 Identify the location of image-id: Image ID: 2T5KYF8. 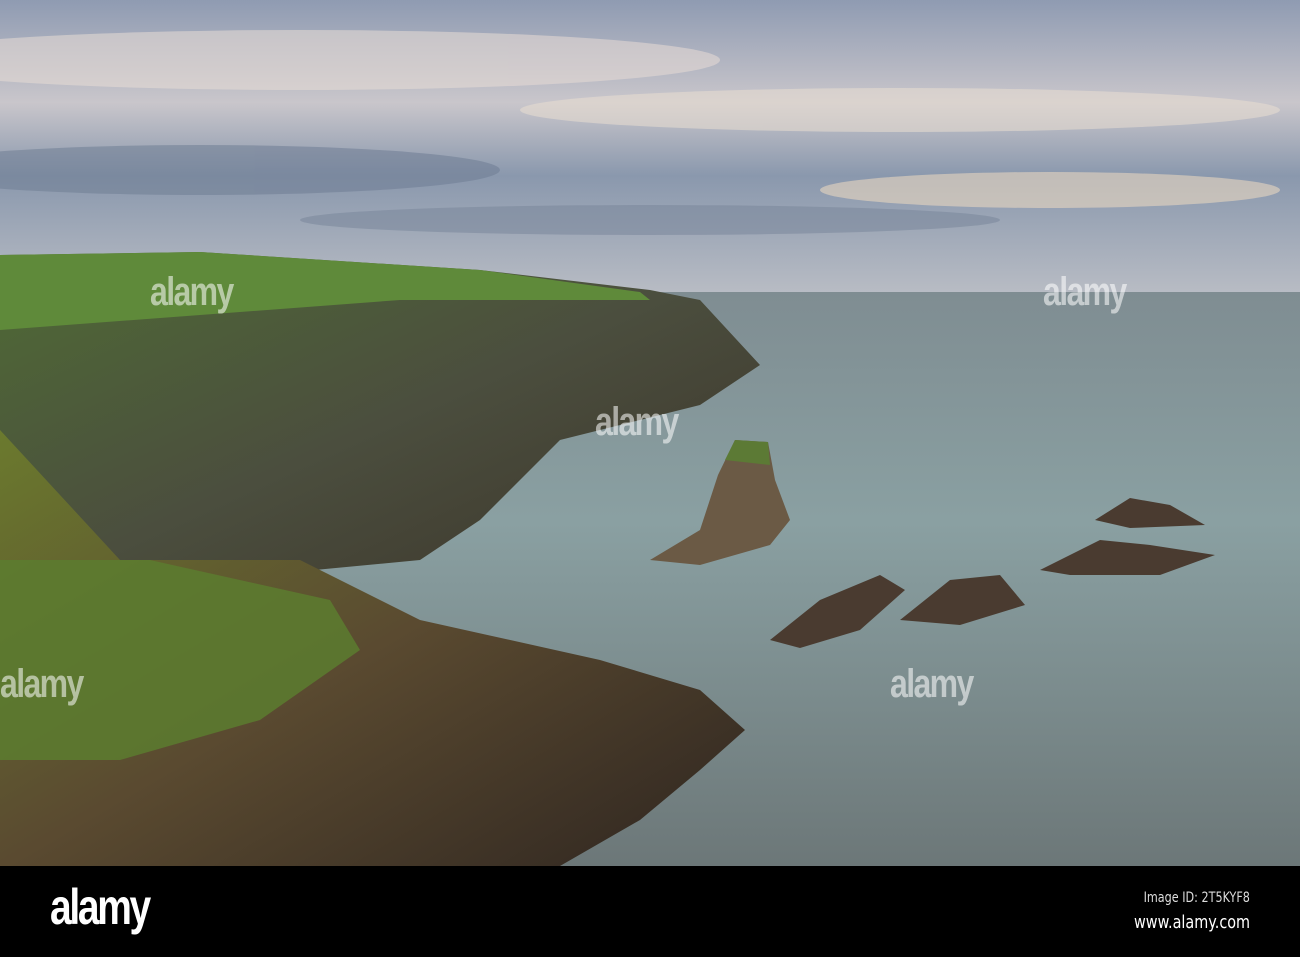
(1196, 898).